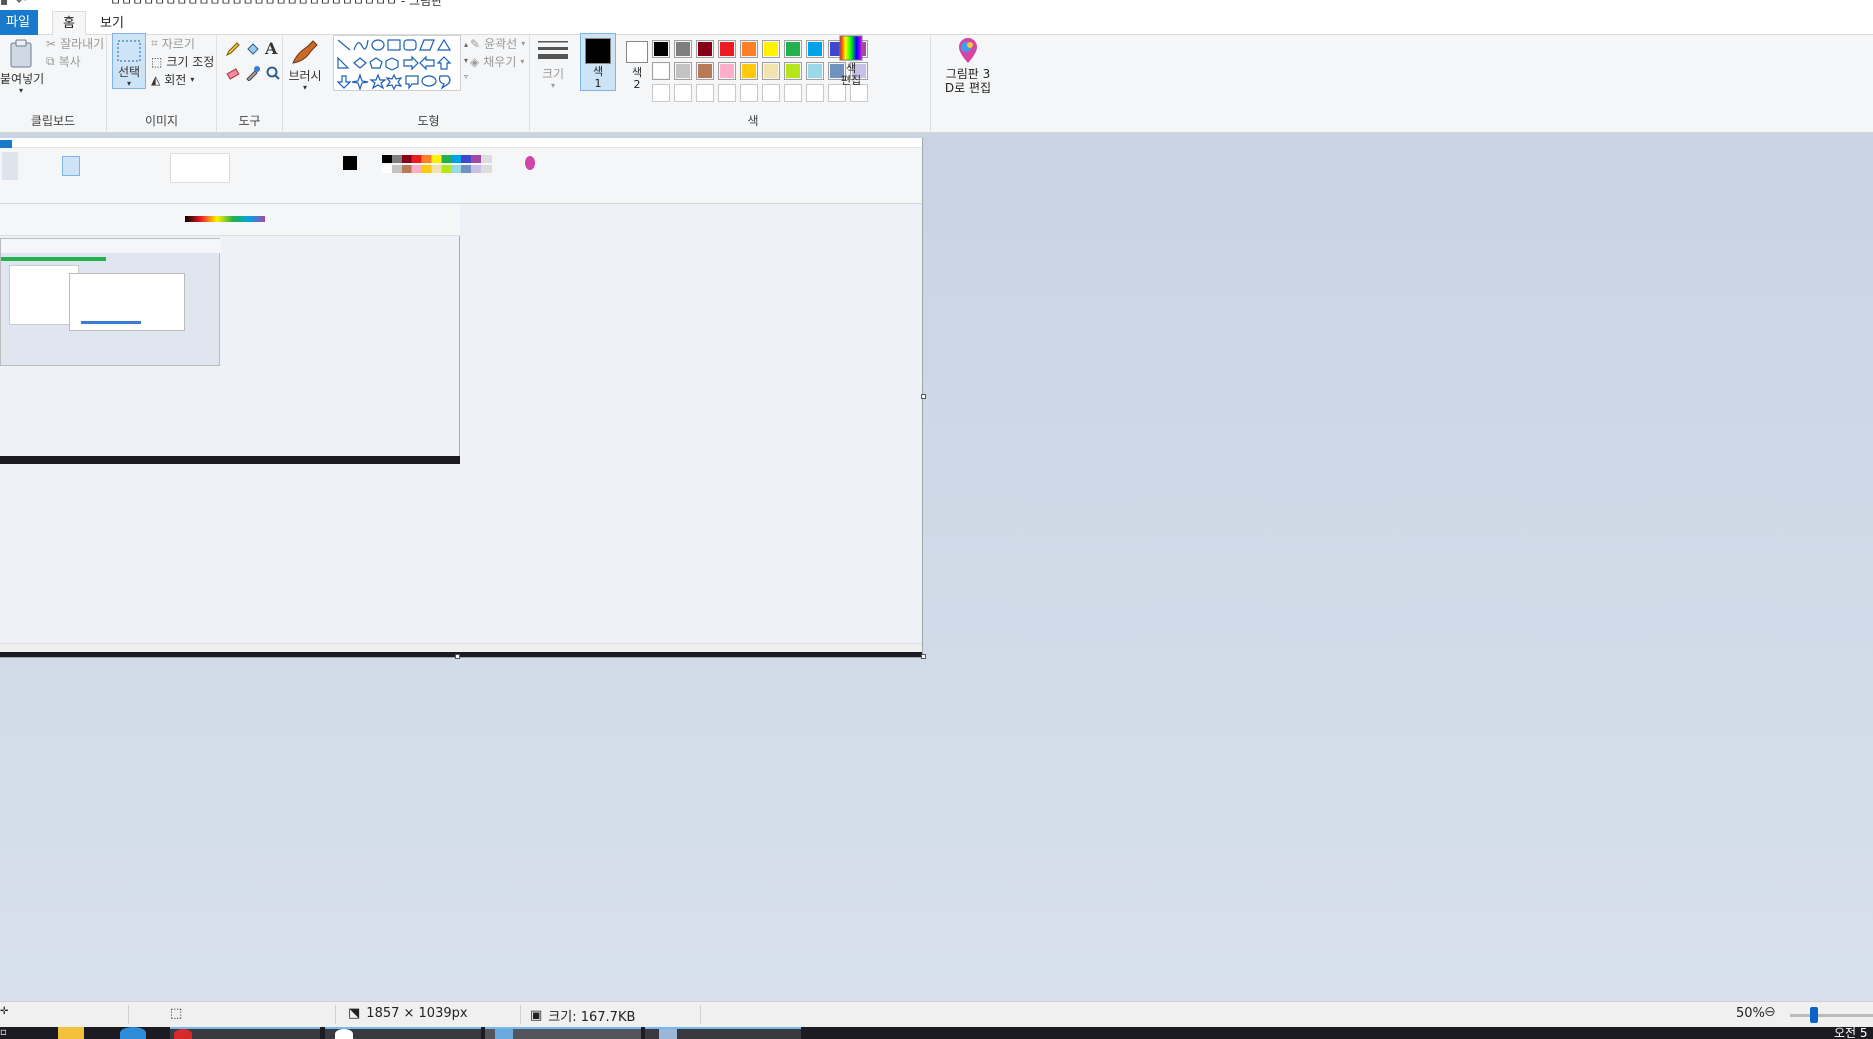 The height and width of the screenshot is (1039, 1873). What do you see at coordinates (923, 656) in the screenshot?
I see `resize-handle-corner` at bounding box center [923, 656].